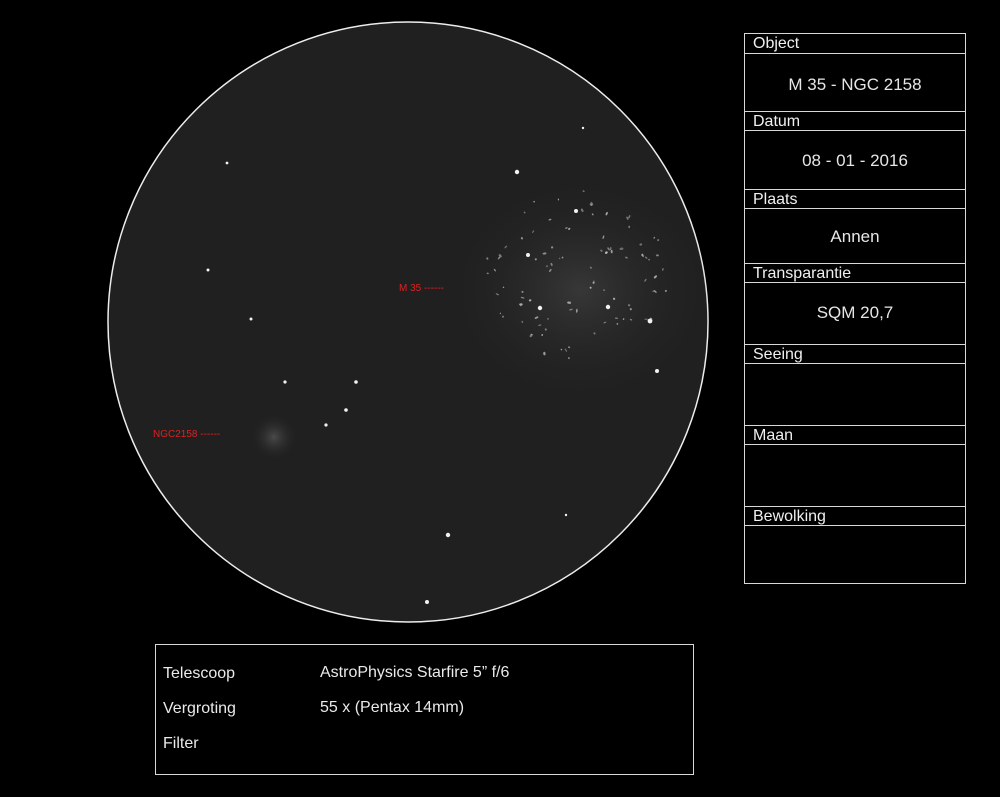 The width and height of the screenshot is (1000, 797). Describe the element at coordinates (855, 273) in the screenshot. I see `transparency-label: Transparantie` at that location.